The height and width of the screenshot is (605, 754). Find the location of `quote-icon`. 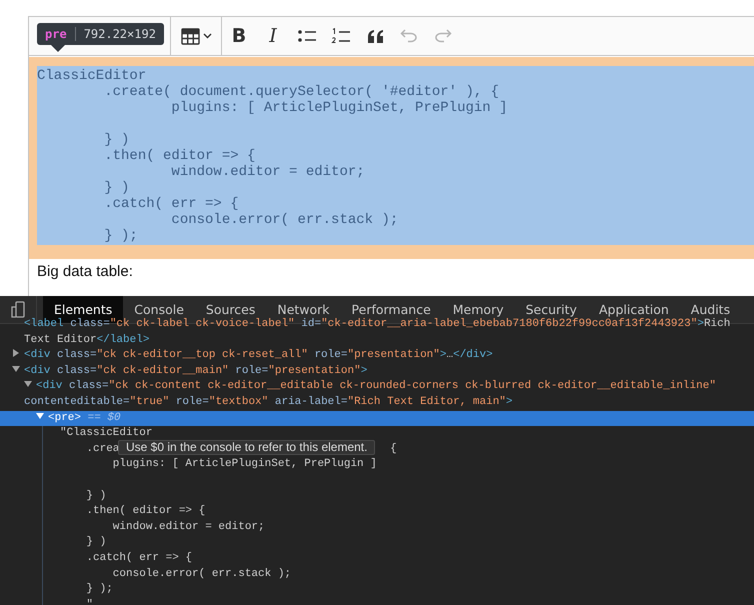

quote-icon is located at coordinates (375, 36).